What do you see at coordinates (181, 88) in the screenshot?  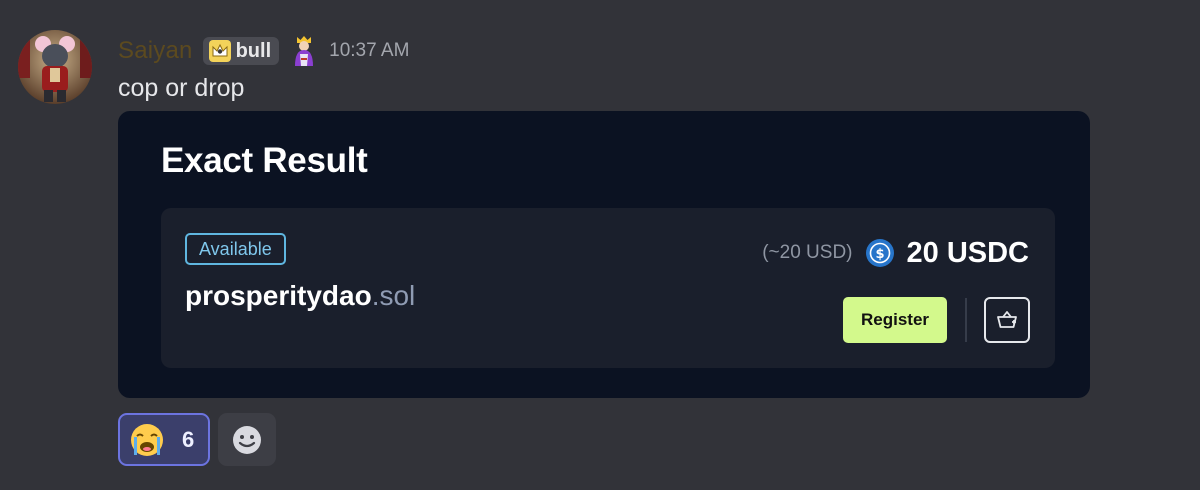 I see `message-content: cop or drop` at bounding box center [181, 88].